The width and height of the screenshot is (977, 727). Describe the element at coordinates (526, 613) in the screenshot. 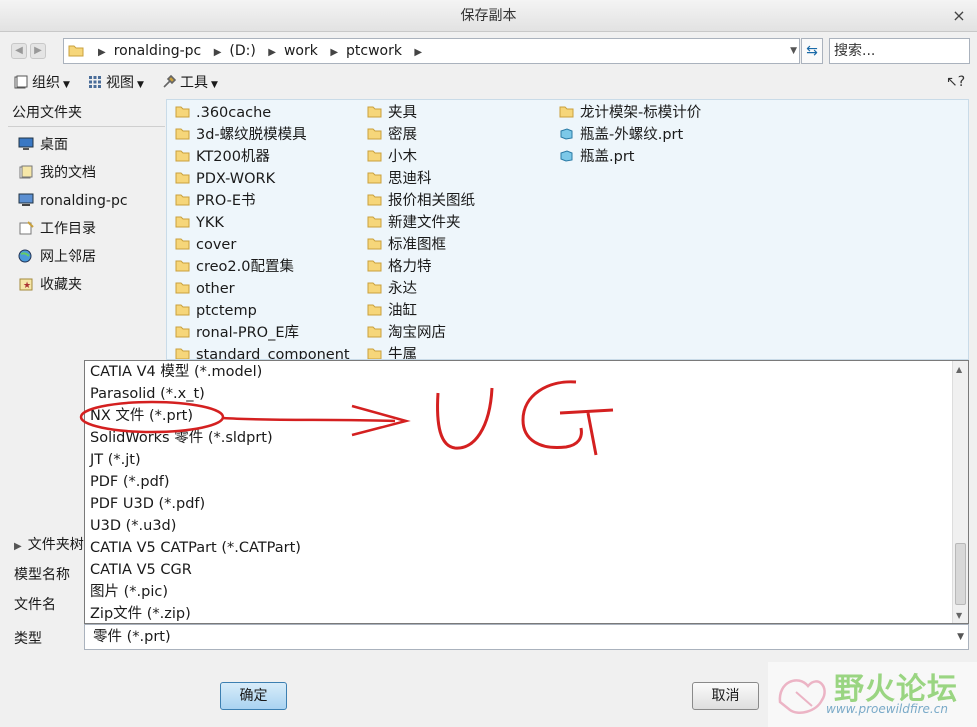

I see `type-option: Zip文件 (*.zip)` at that location.